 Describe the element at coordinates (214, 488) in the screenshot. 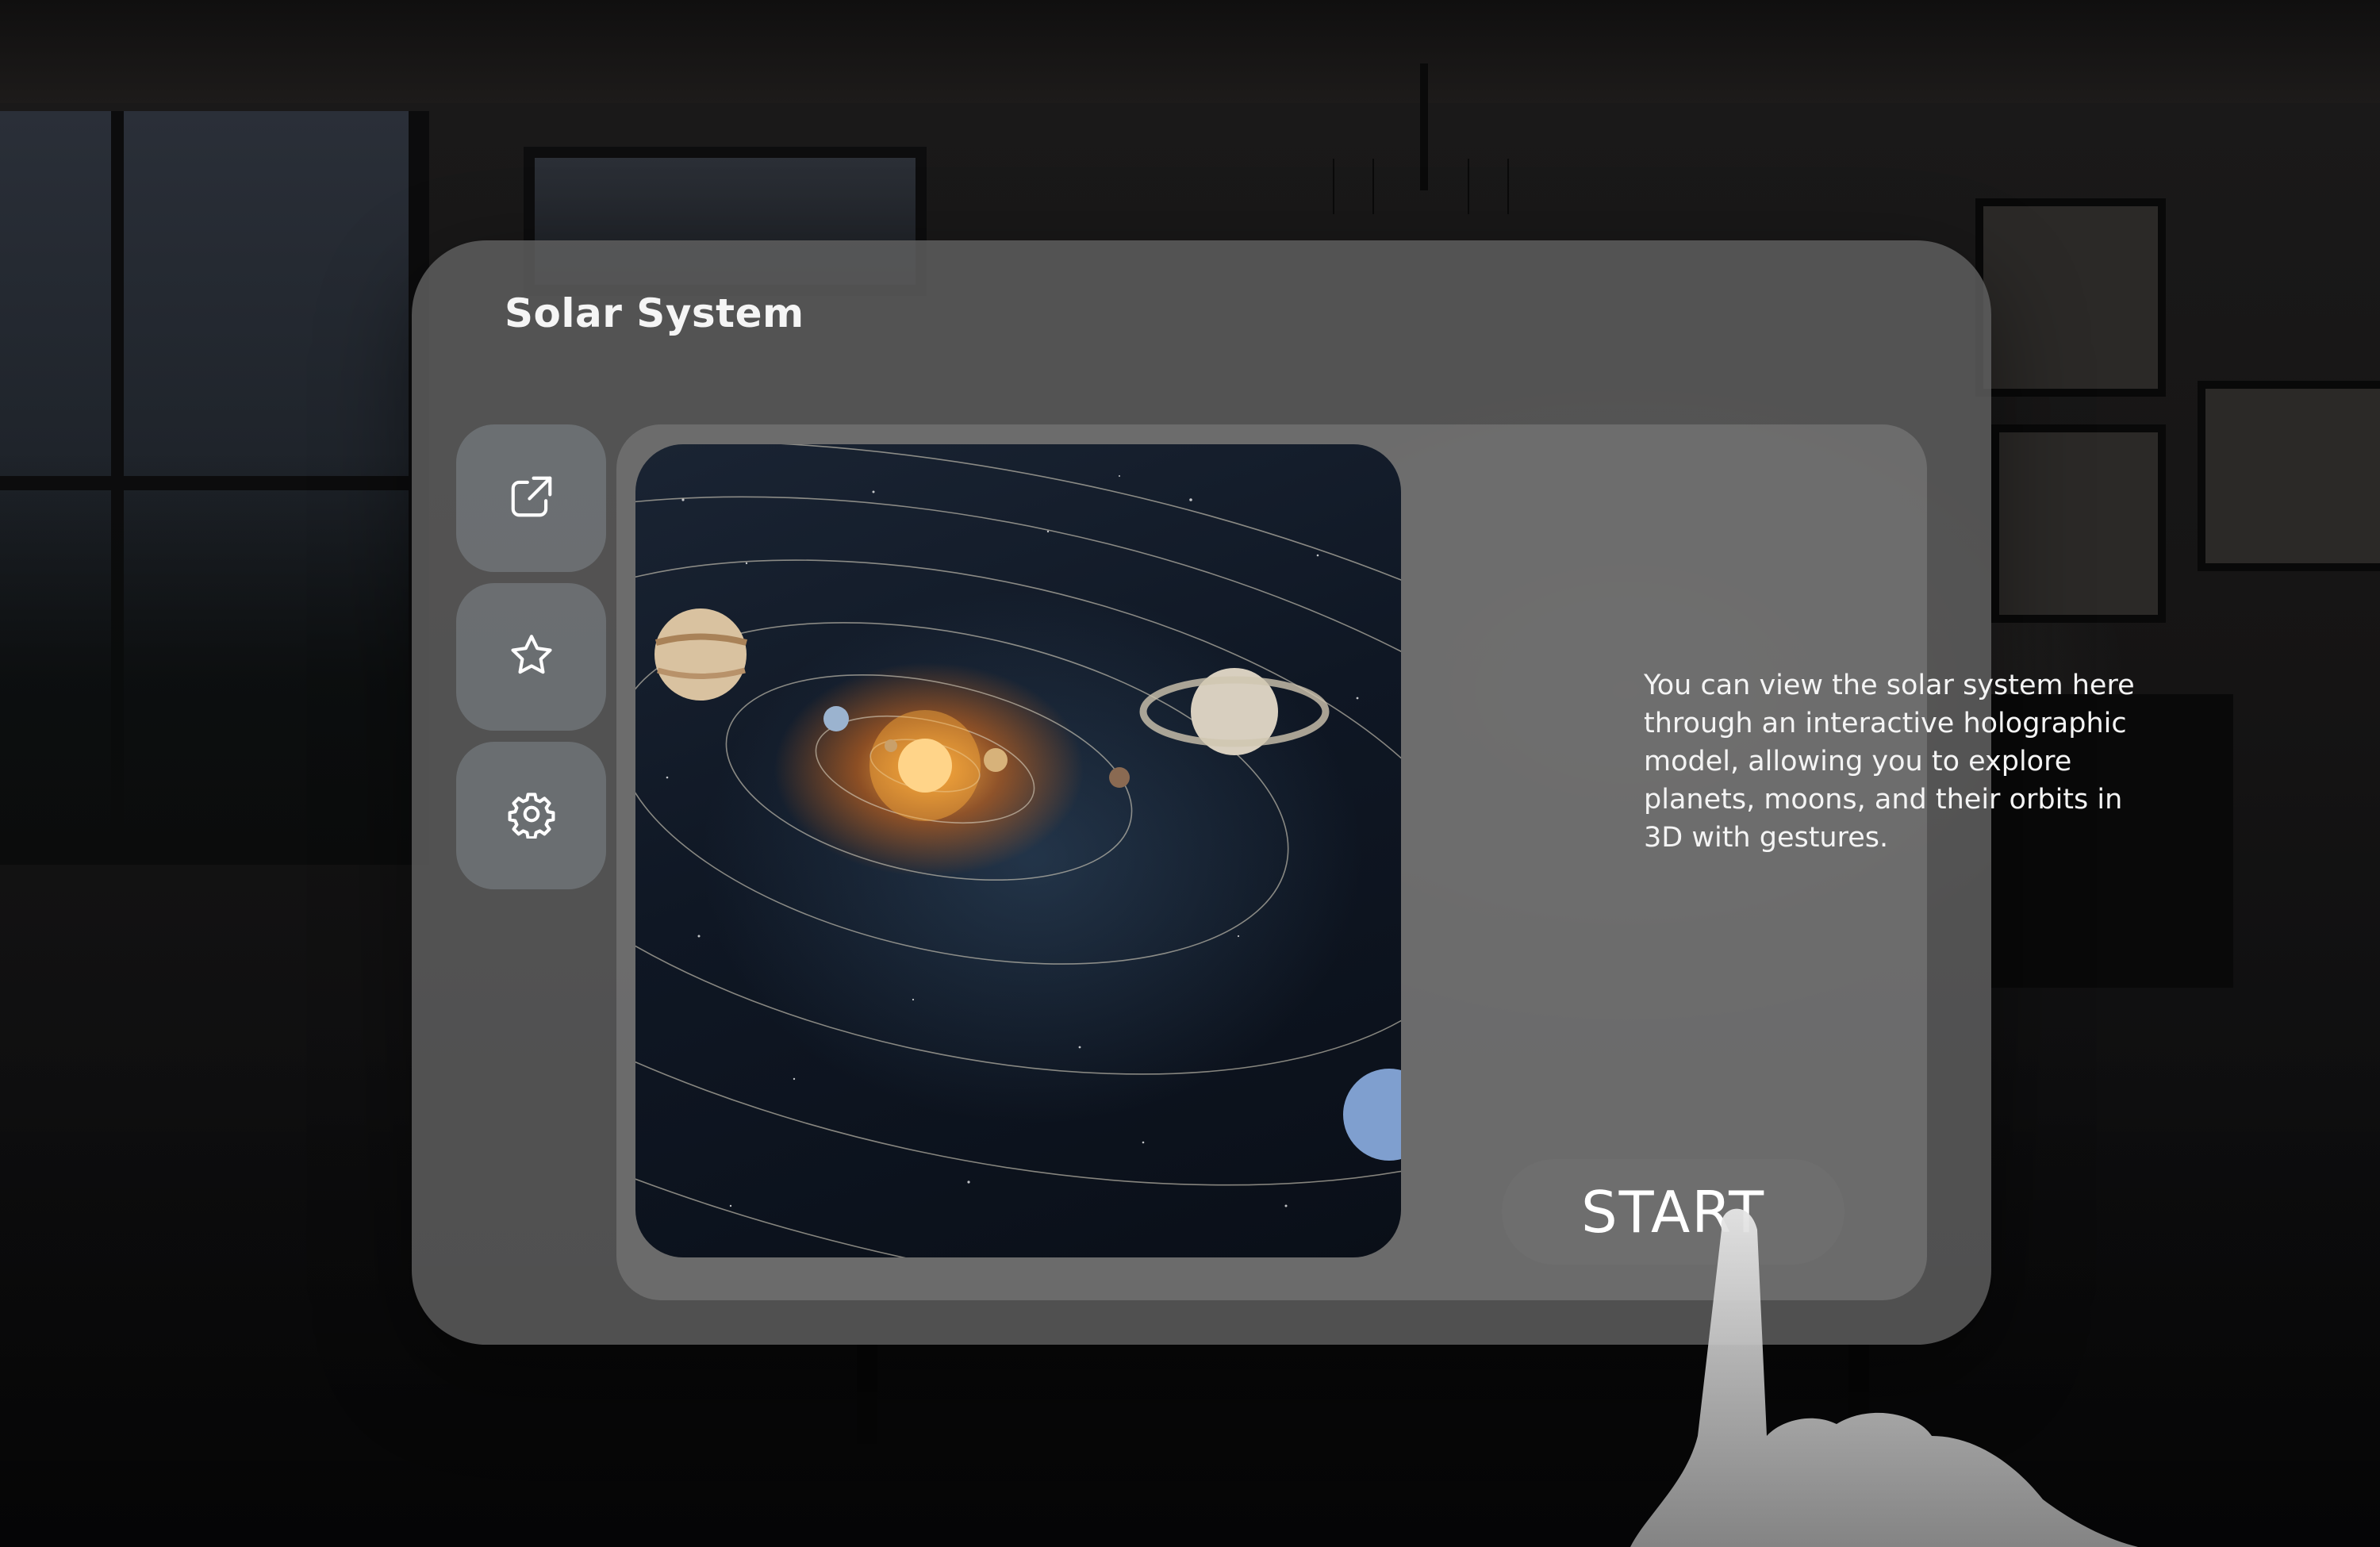

I see `room-window-left` at that location.